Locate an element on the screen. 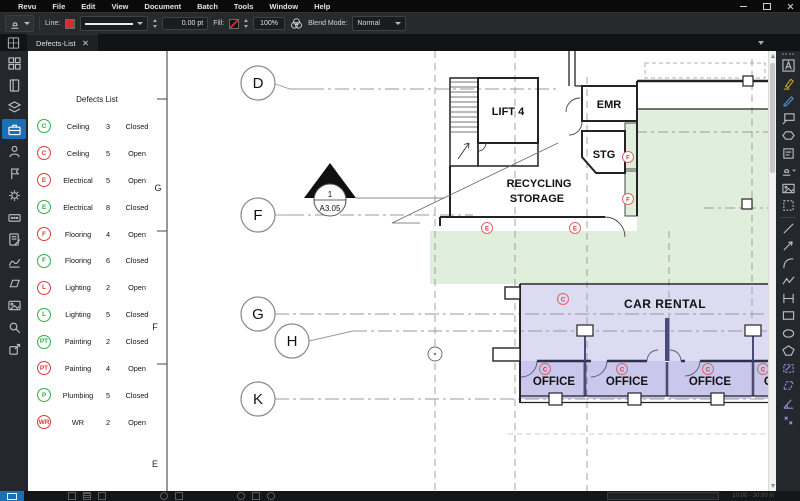 This screenshot has width=800, height=501. tab-defects-list: Defects-List is located at coordinates (62, 42).